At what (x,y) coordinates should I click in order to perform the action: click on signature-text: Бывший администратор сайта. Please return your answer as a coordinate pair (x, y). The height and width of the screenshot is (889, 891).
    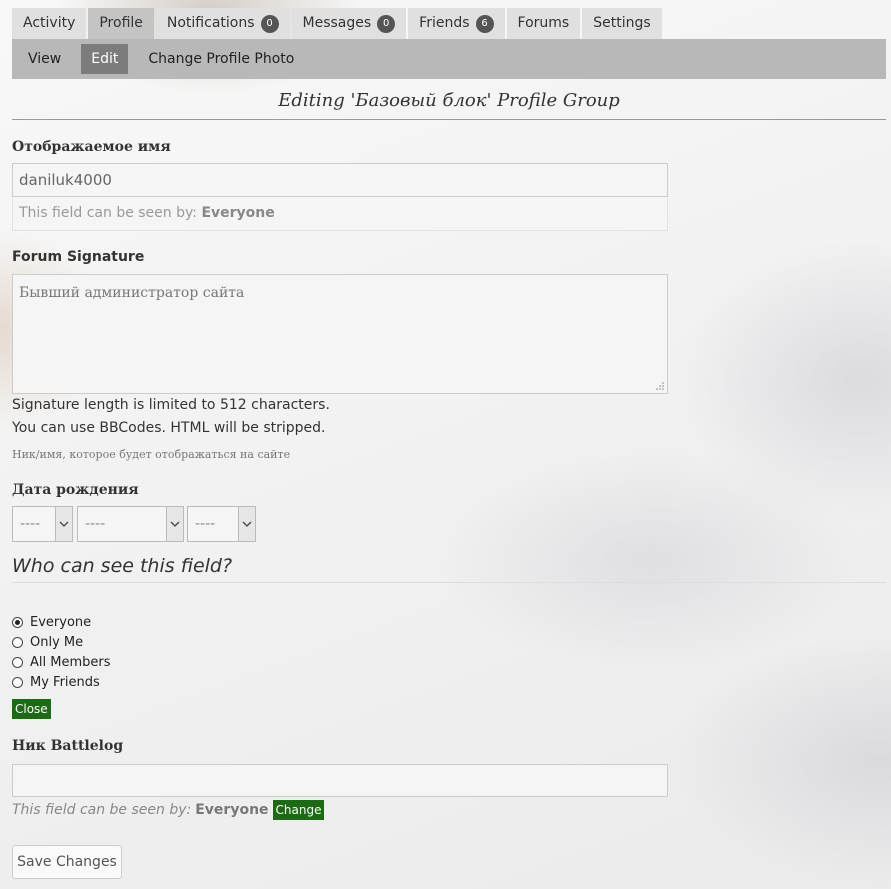
    Looking at the image, I should click on (132, 293).